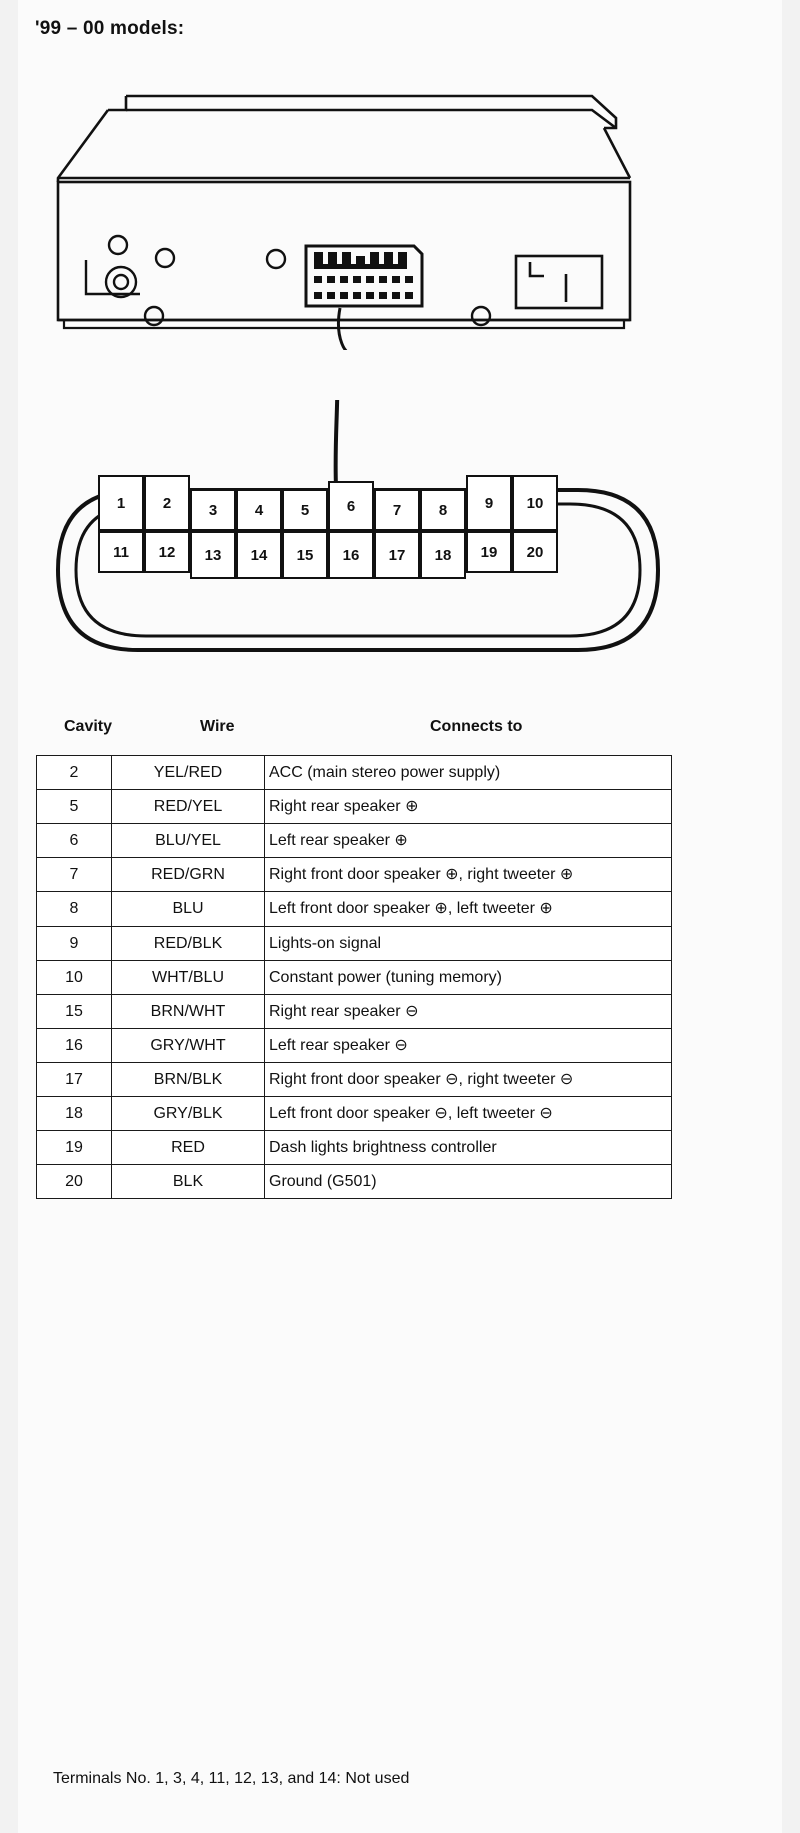 The width and height of the screenshot is (800, 1833). I want to click on cell-cavity: 5, so click(74, 807).